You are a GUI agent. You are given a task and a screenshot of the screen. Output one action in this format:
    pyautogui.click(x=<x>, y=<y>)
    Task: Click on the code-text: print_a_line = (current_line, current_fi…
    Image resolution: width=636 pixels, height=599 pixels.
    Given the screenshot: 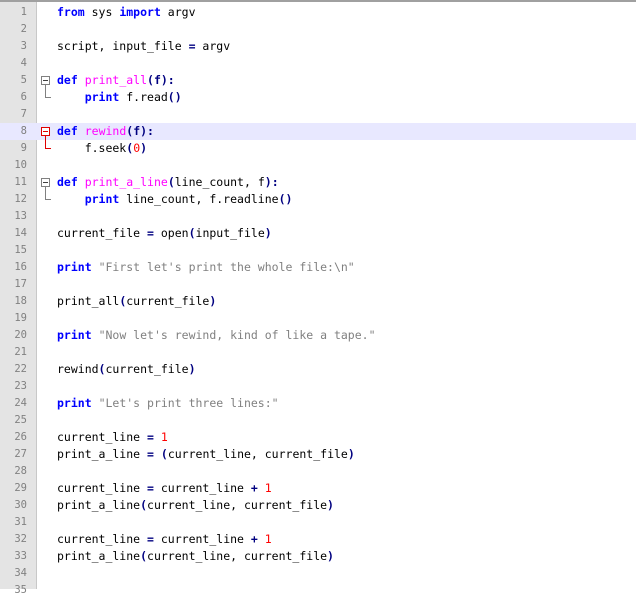 What is the action you would take?
    pyautogui.click(x=206, y=454)
    